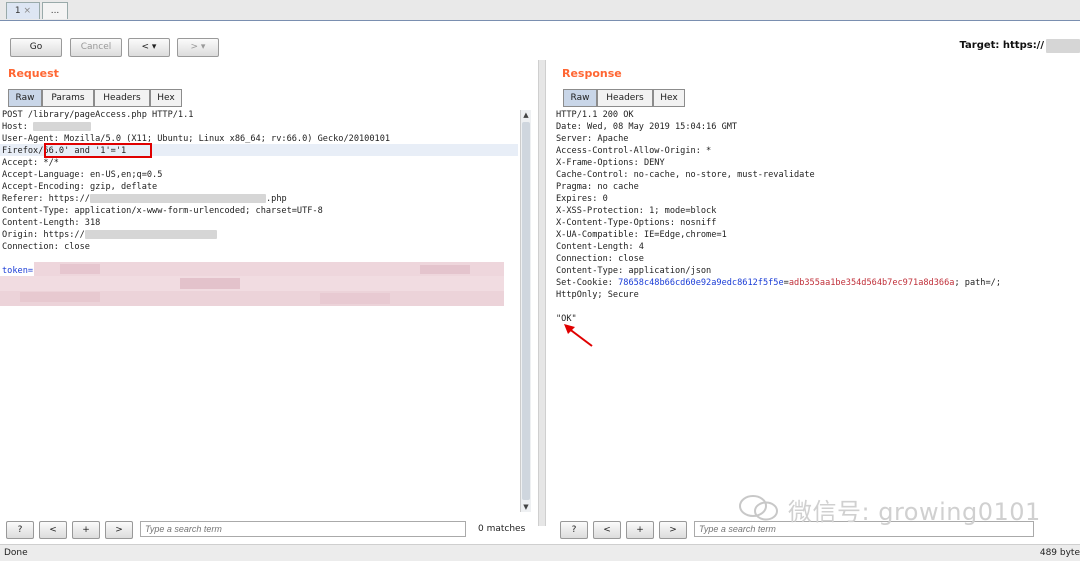 The image size is (1080, 561). What do you see at coordinates (25, 98) in the screenshot?
I see `tab-request-raw: Raw` at bounding box center [25, 98].